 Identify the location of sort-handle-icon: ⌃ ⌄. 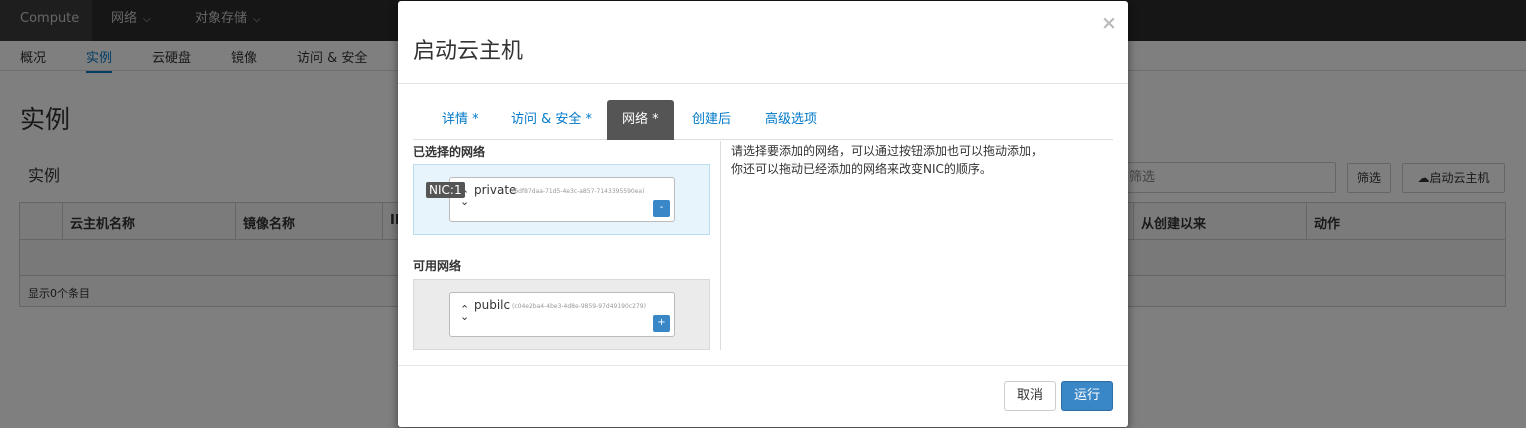
(464, 313).